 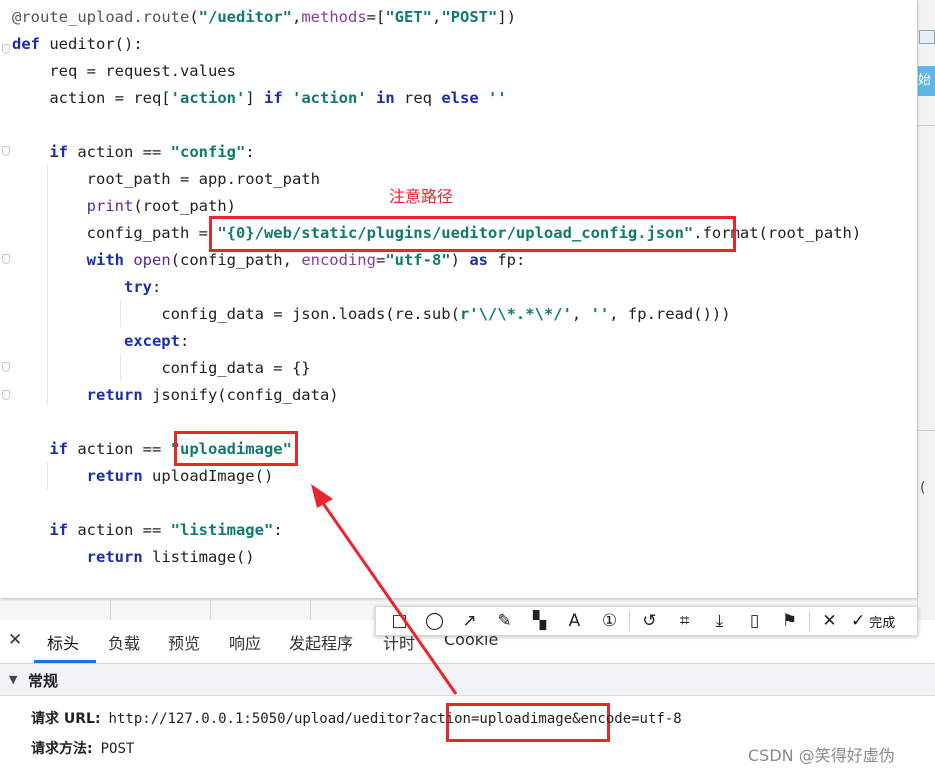 What do you see at coordinates (670, 314) in the screenshot?
I see `code-token: , fp.read()))` at bounding box center [670, 314].